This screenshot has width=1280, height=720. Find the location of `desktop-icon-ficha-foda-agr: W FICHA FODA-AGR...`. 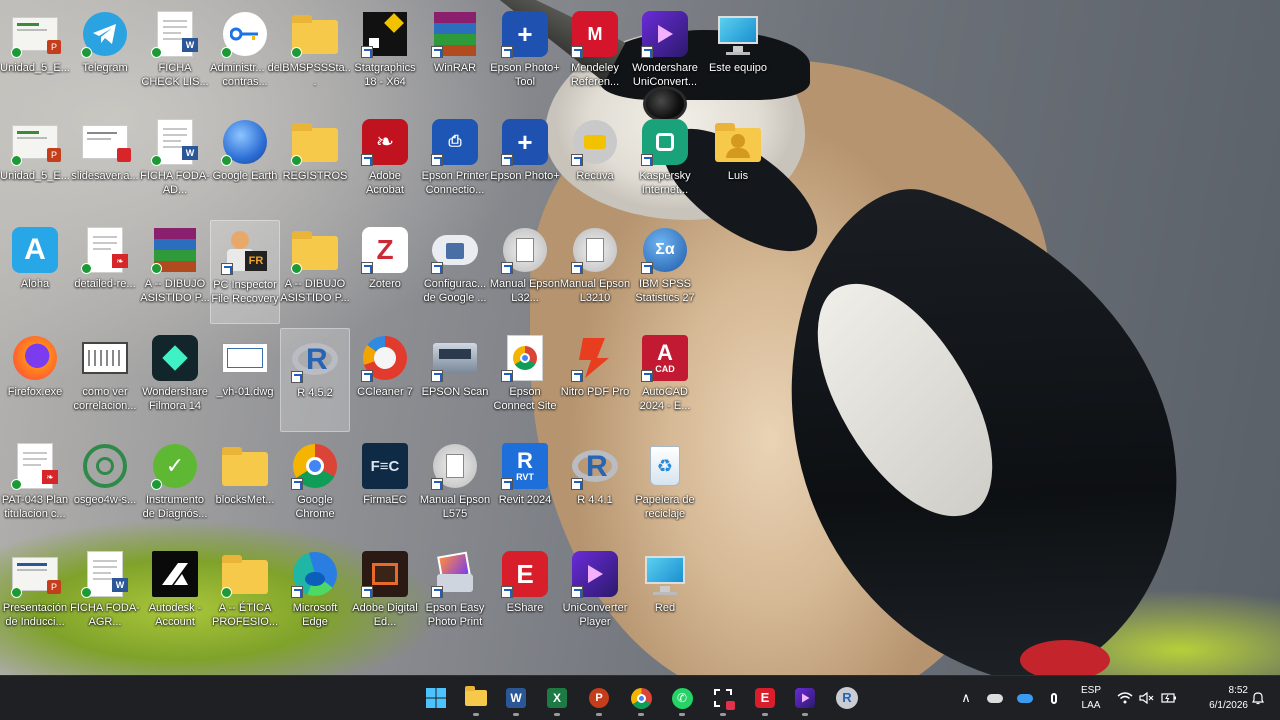

desktop-icon-ficha-foda-agr: W FICHA FODA-AGR... is located at coordinates (105, 596).